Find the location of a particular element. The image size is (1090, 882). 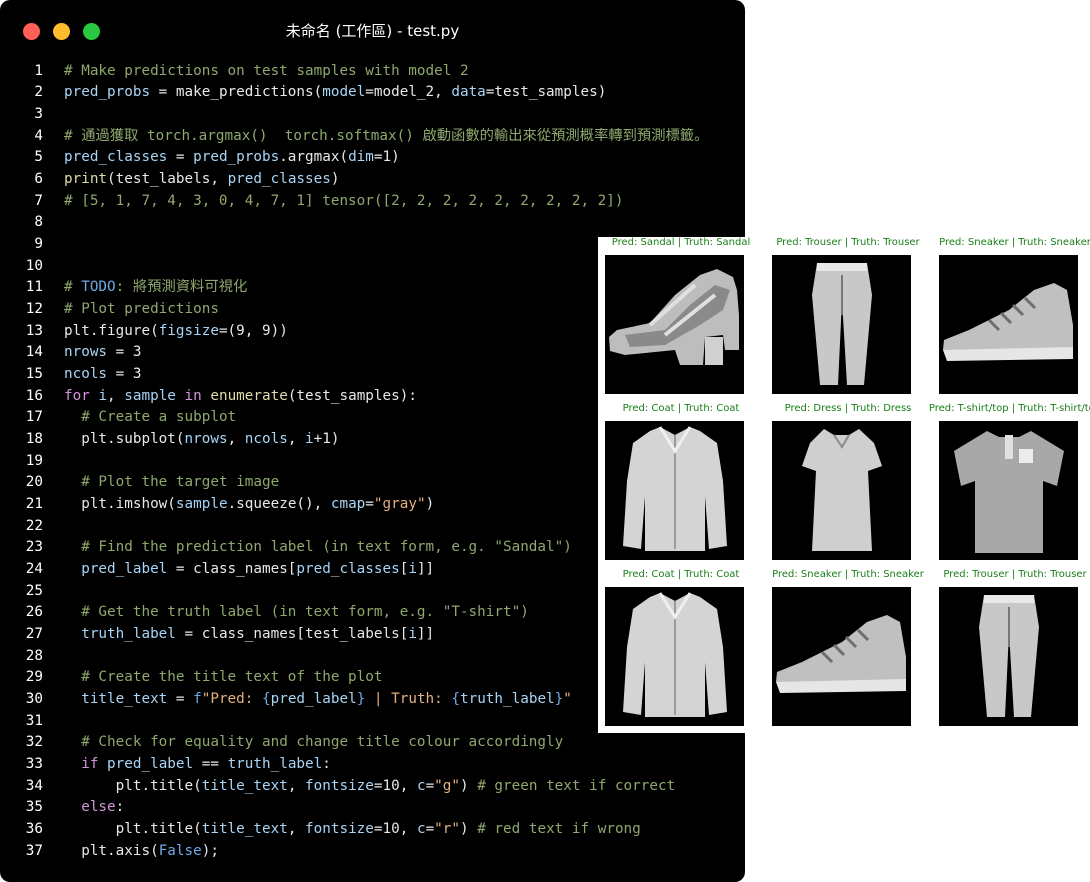

sneaker-image is located at coordinates (1008, 324).